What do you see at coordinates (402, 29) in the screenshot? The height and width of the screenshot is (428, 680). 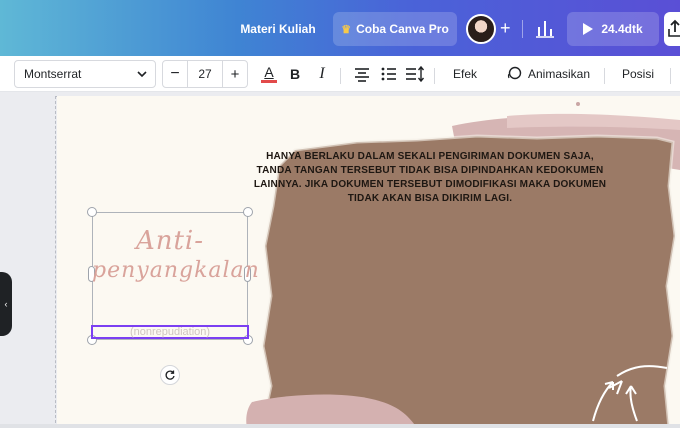 I see `try-canva-pro-label: Coba Canva Pro` at bounding box center [402, 29].